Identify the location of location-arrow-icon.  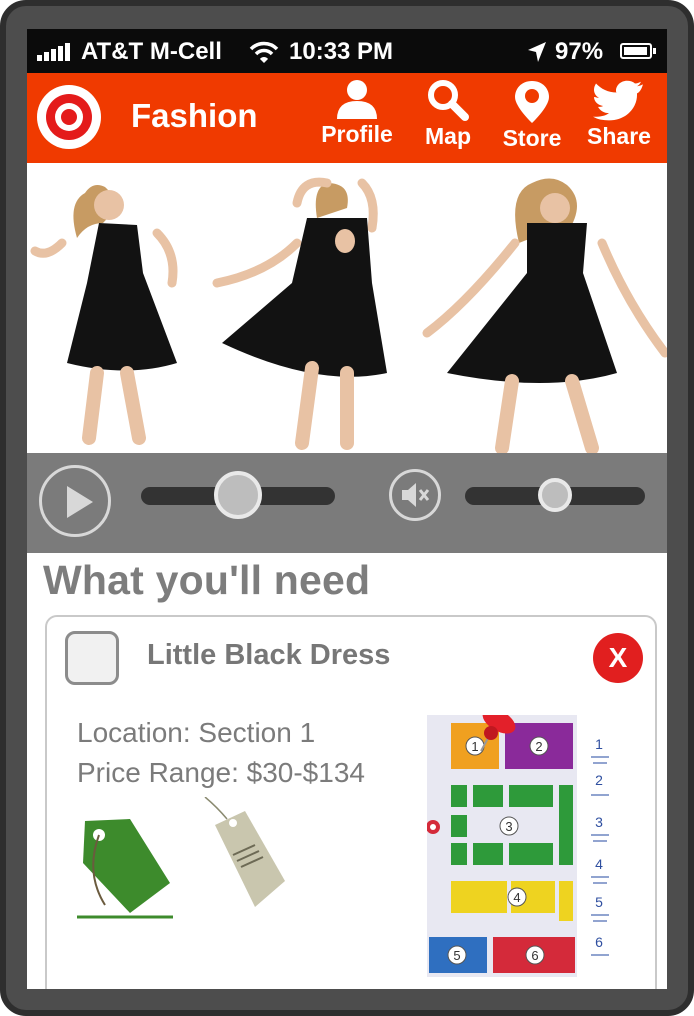
(537, 52).